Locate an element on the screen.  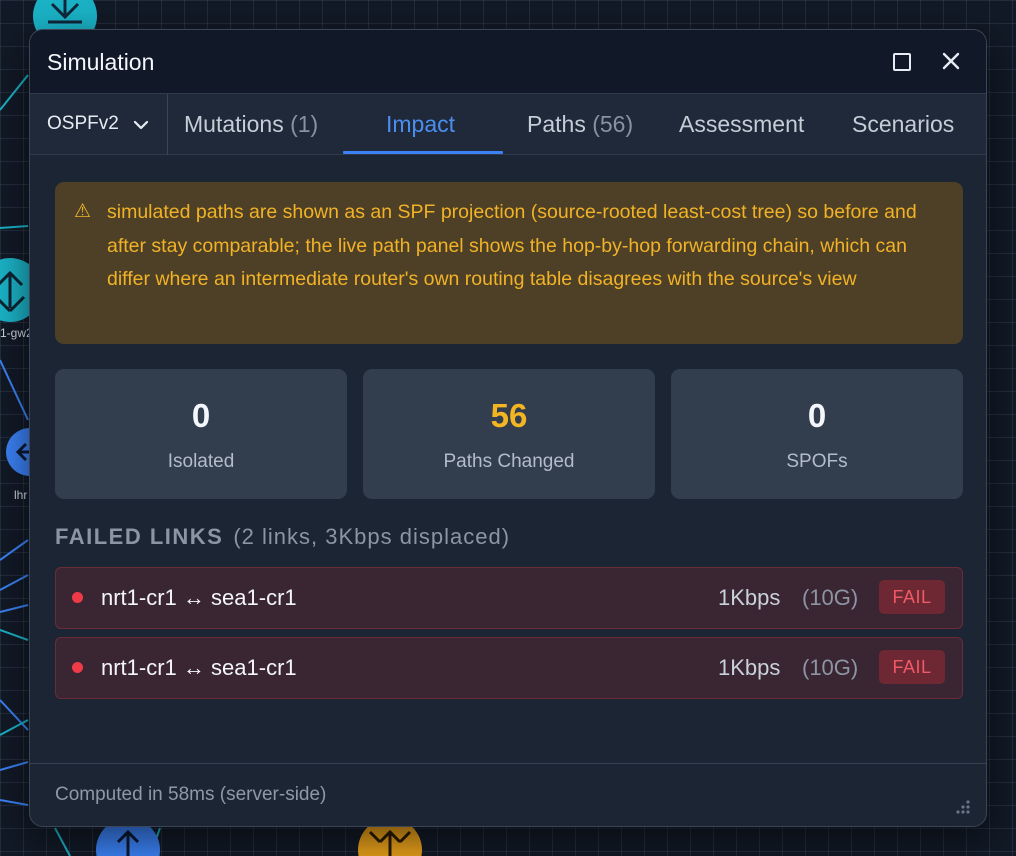
tab-impact: Impact is located at coordinates (420, 124).